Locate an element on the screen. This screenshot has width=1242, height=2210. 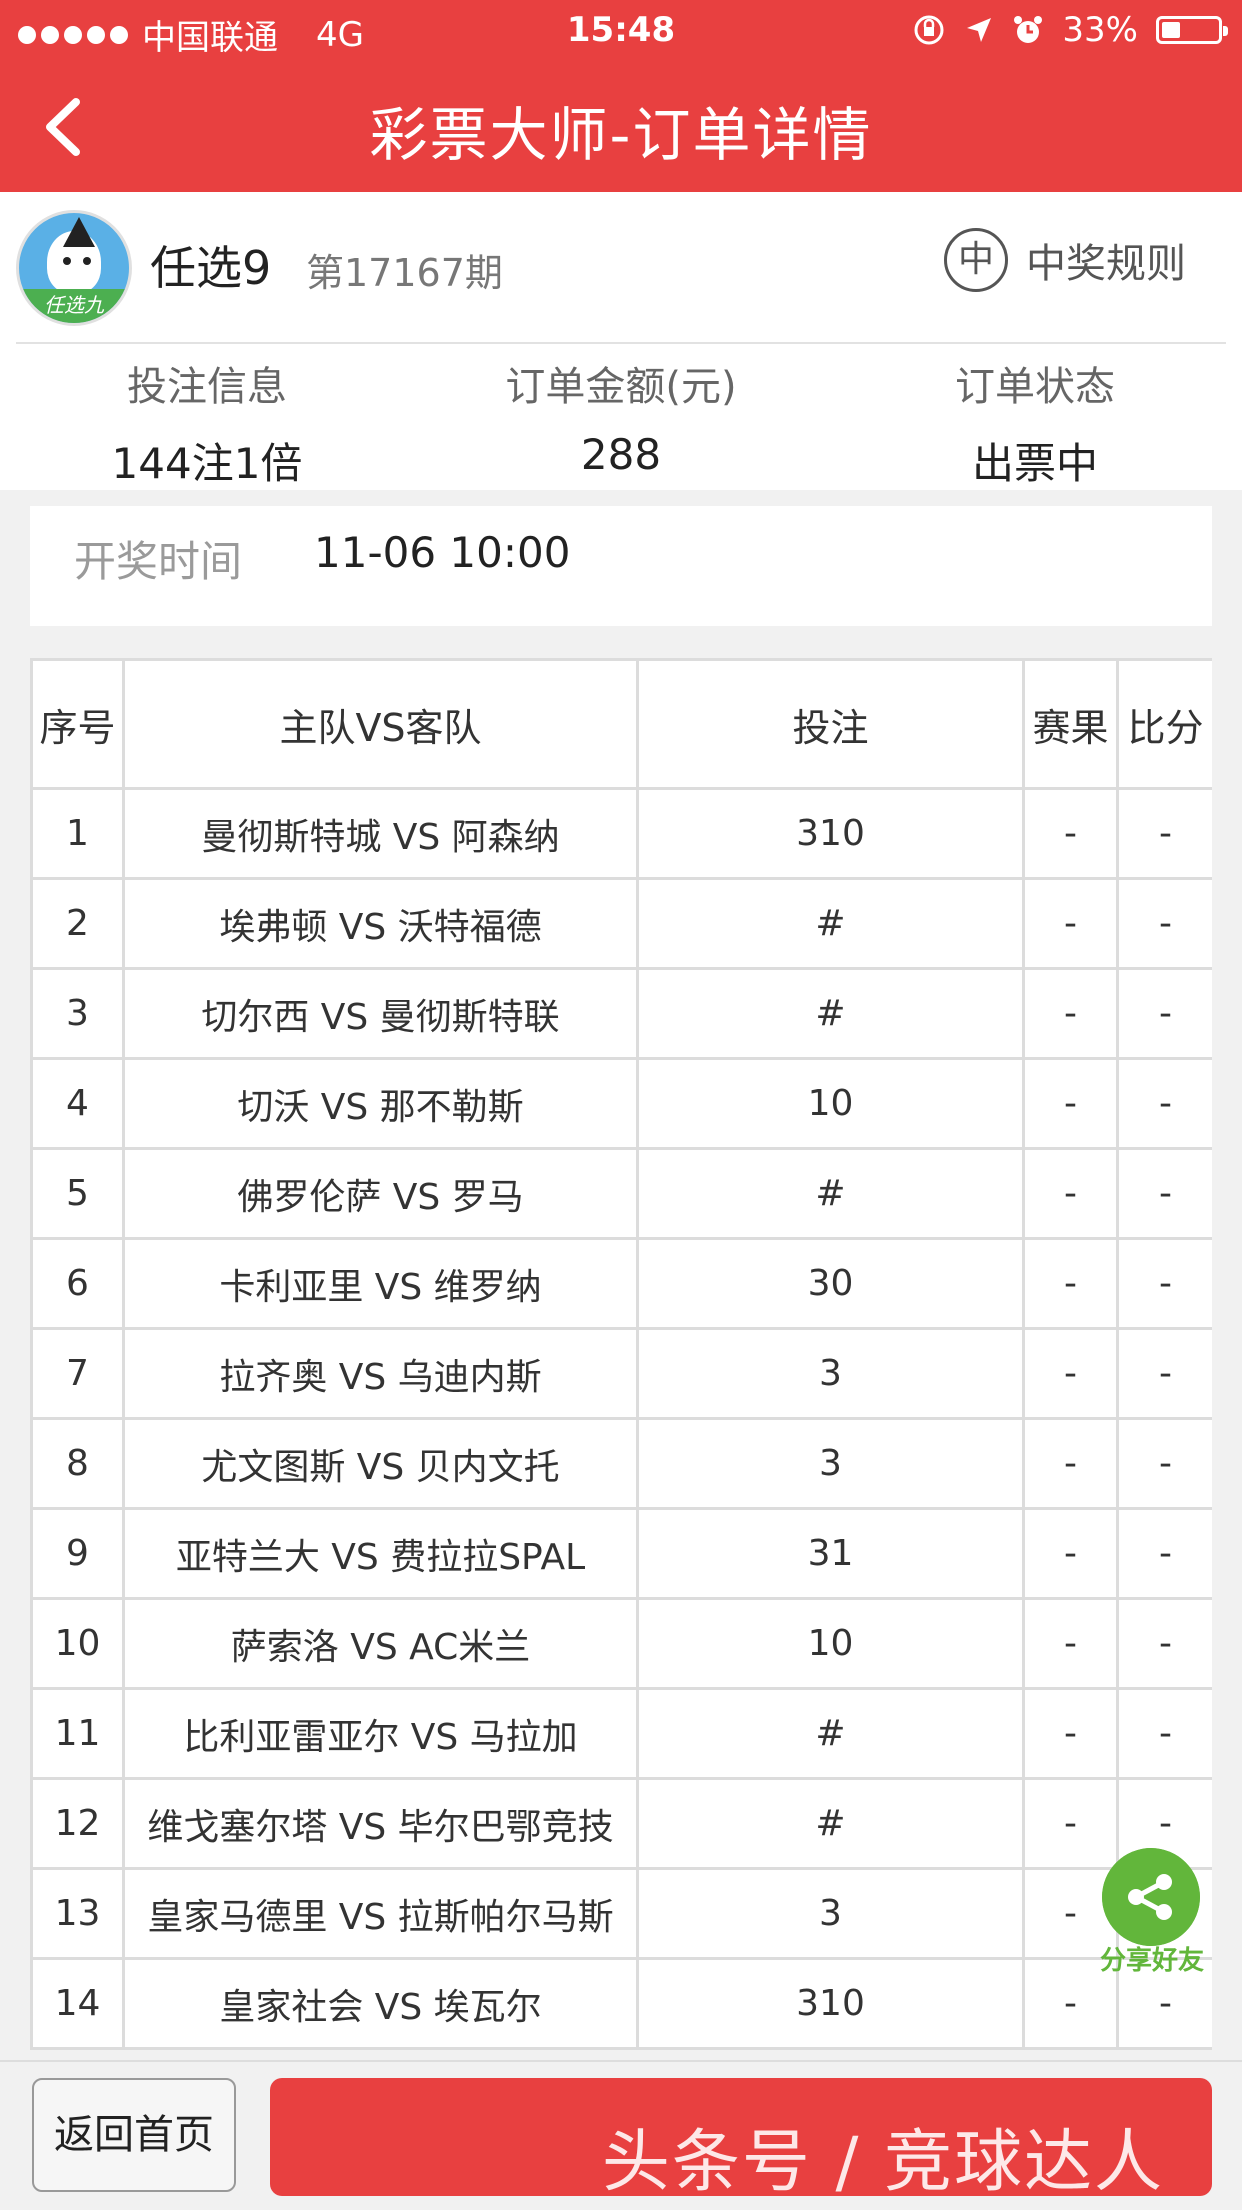
bet-selection: 31 is located at coordinates (830, 1553).